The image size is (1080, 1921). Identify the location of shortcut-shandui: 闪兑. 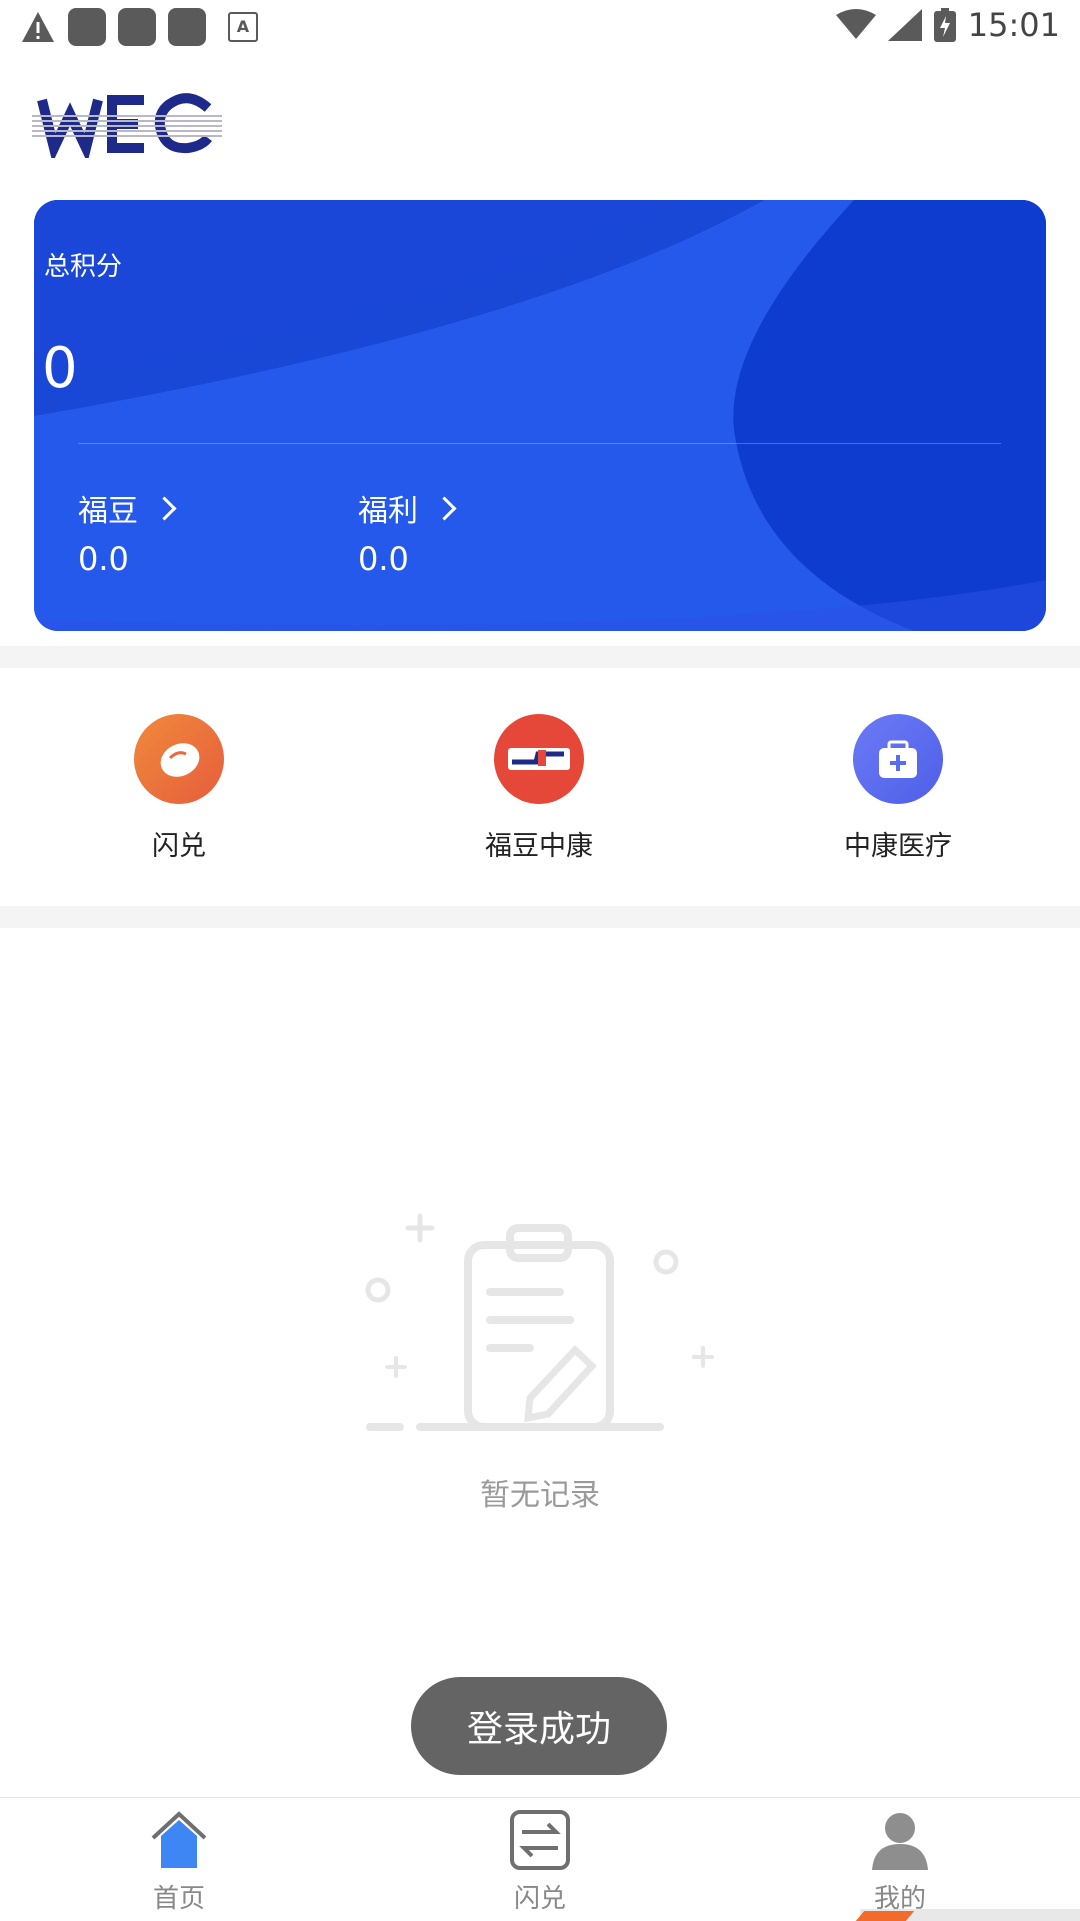
(179, 788).